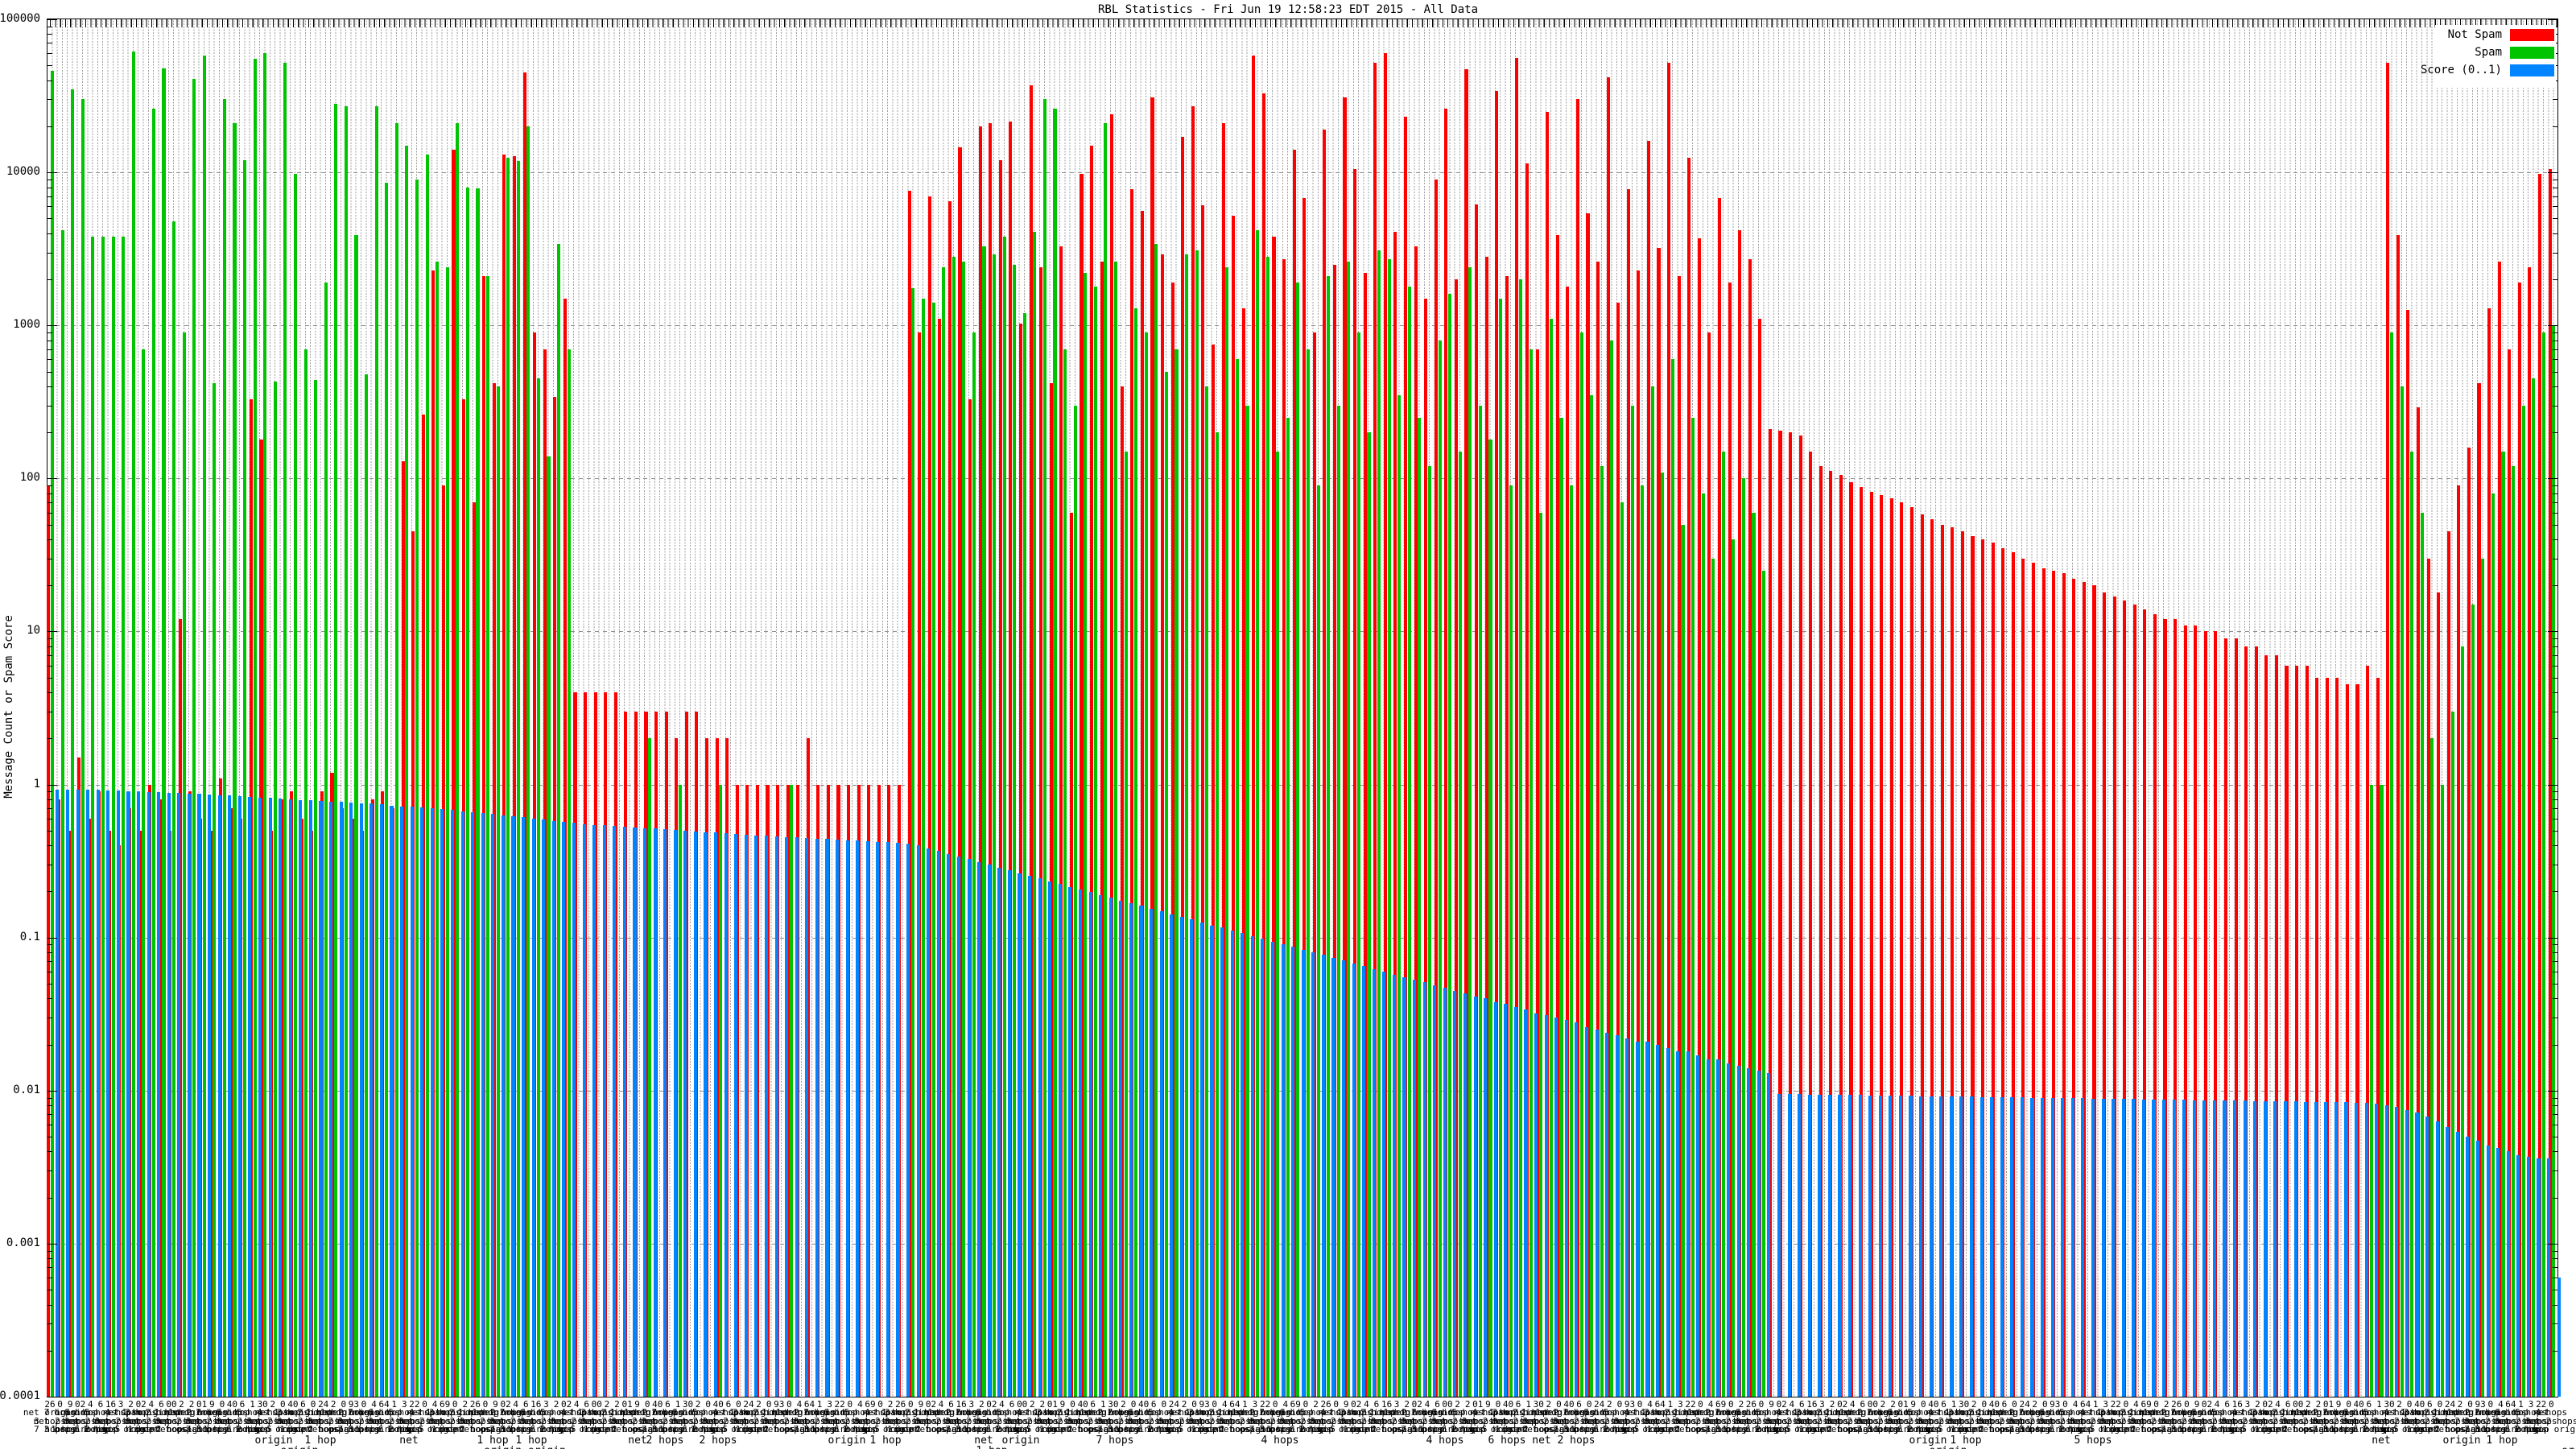 Image resolution: width=2576 pixels, height=1449 pixels. I want to click on top-minor-ticks, so click(1303, 23).